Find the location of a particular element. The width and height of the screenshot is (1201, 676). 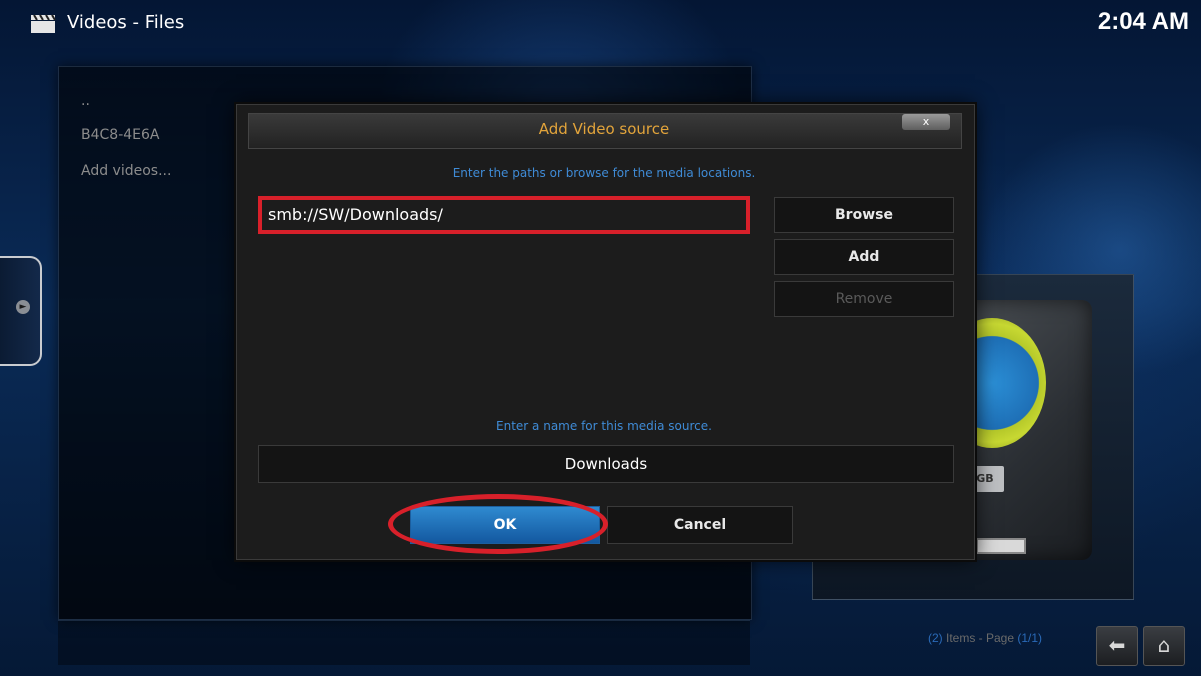

source-name-field: Downloads is located at coordinates (606, 464).